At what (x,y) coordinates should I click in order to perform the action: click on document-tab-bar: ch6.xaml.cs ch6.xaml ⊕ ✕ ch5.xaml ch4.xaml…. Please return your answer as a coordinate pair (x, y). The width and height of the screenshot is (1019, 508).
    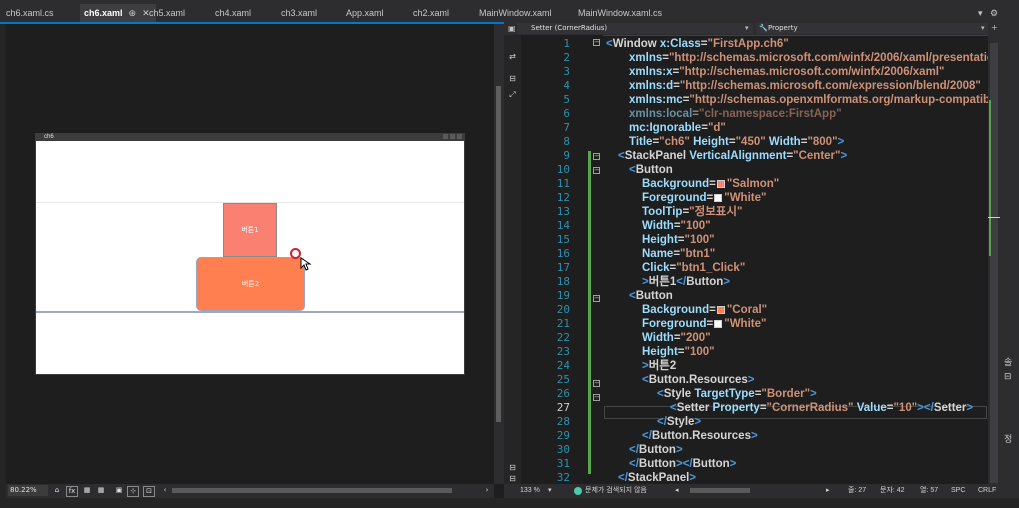
    Looking at the image, I should click on (500, 12).